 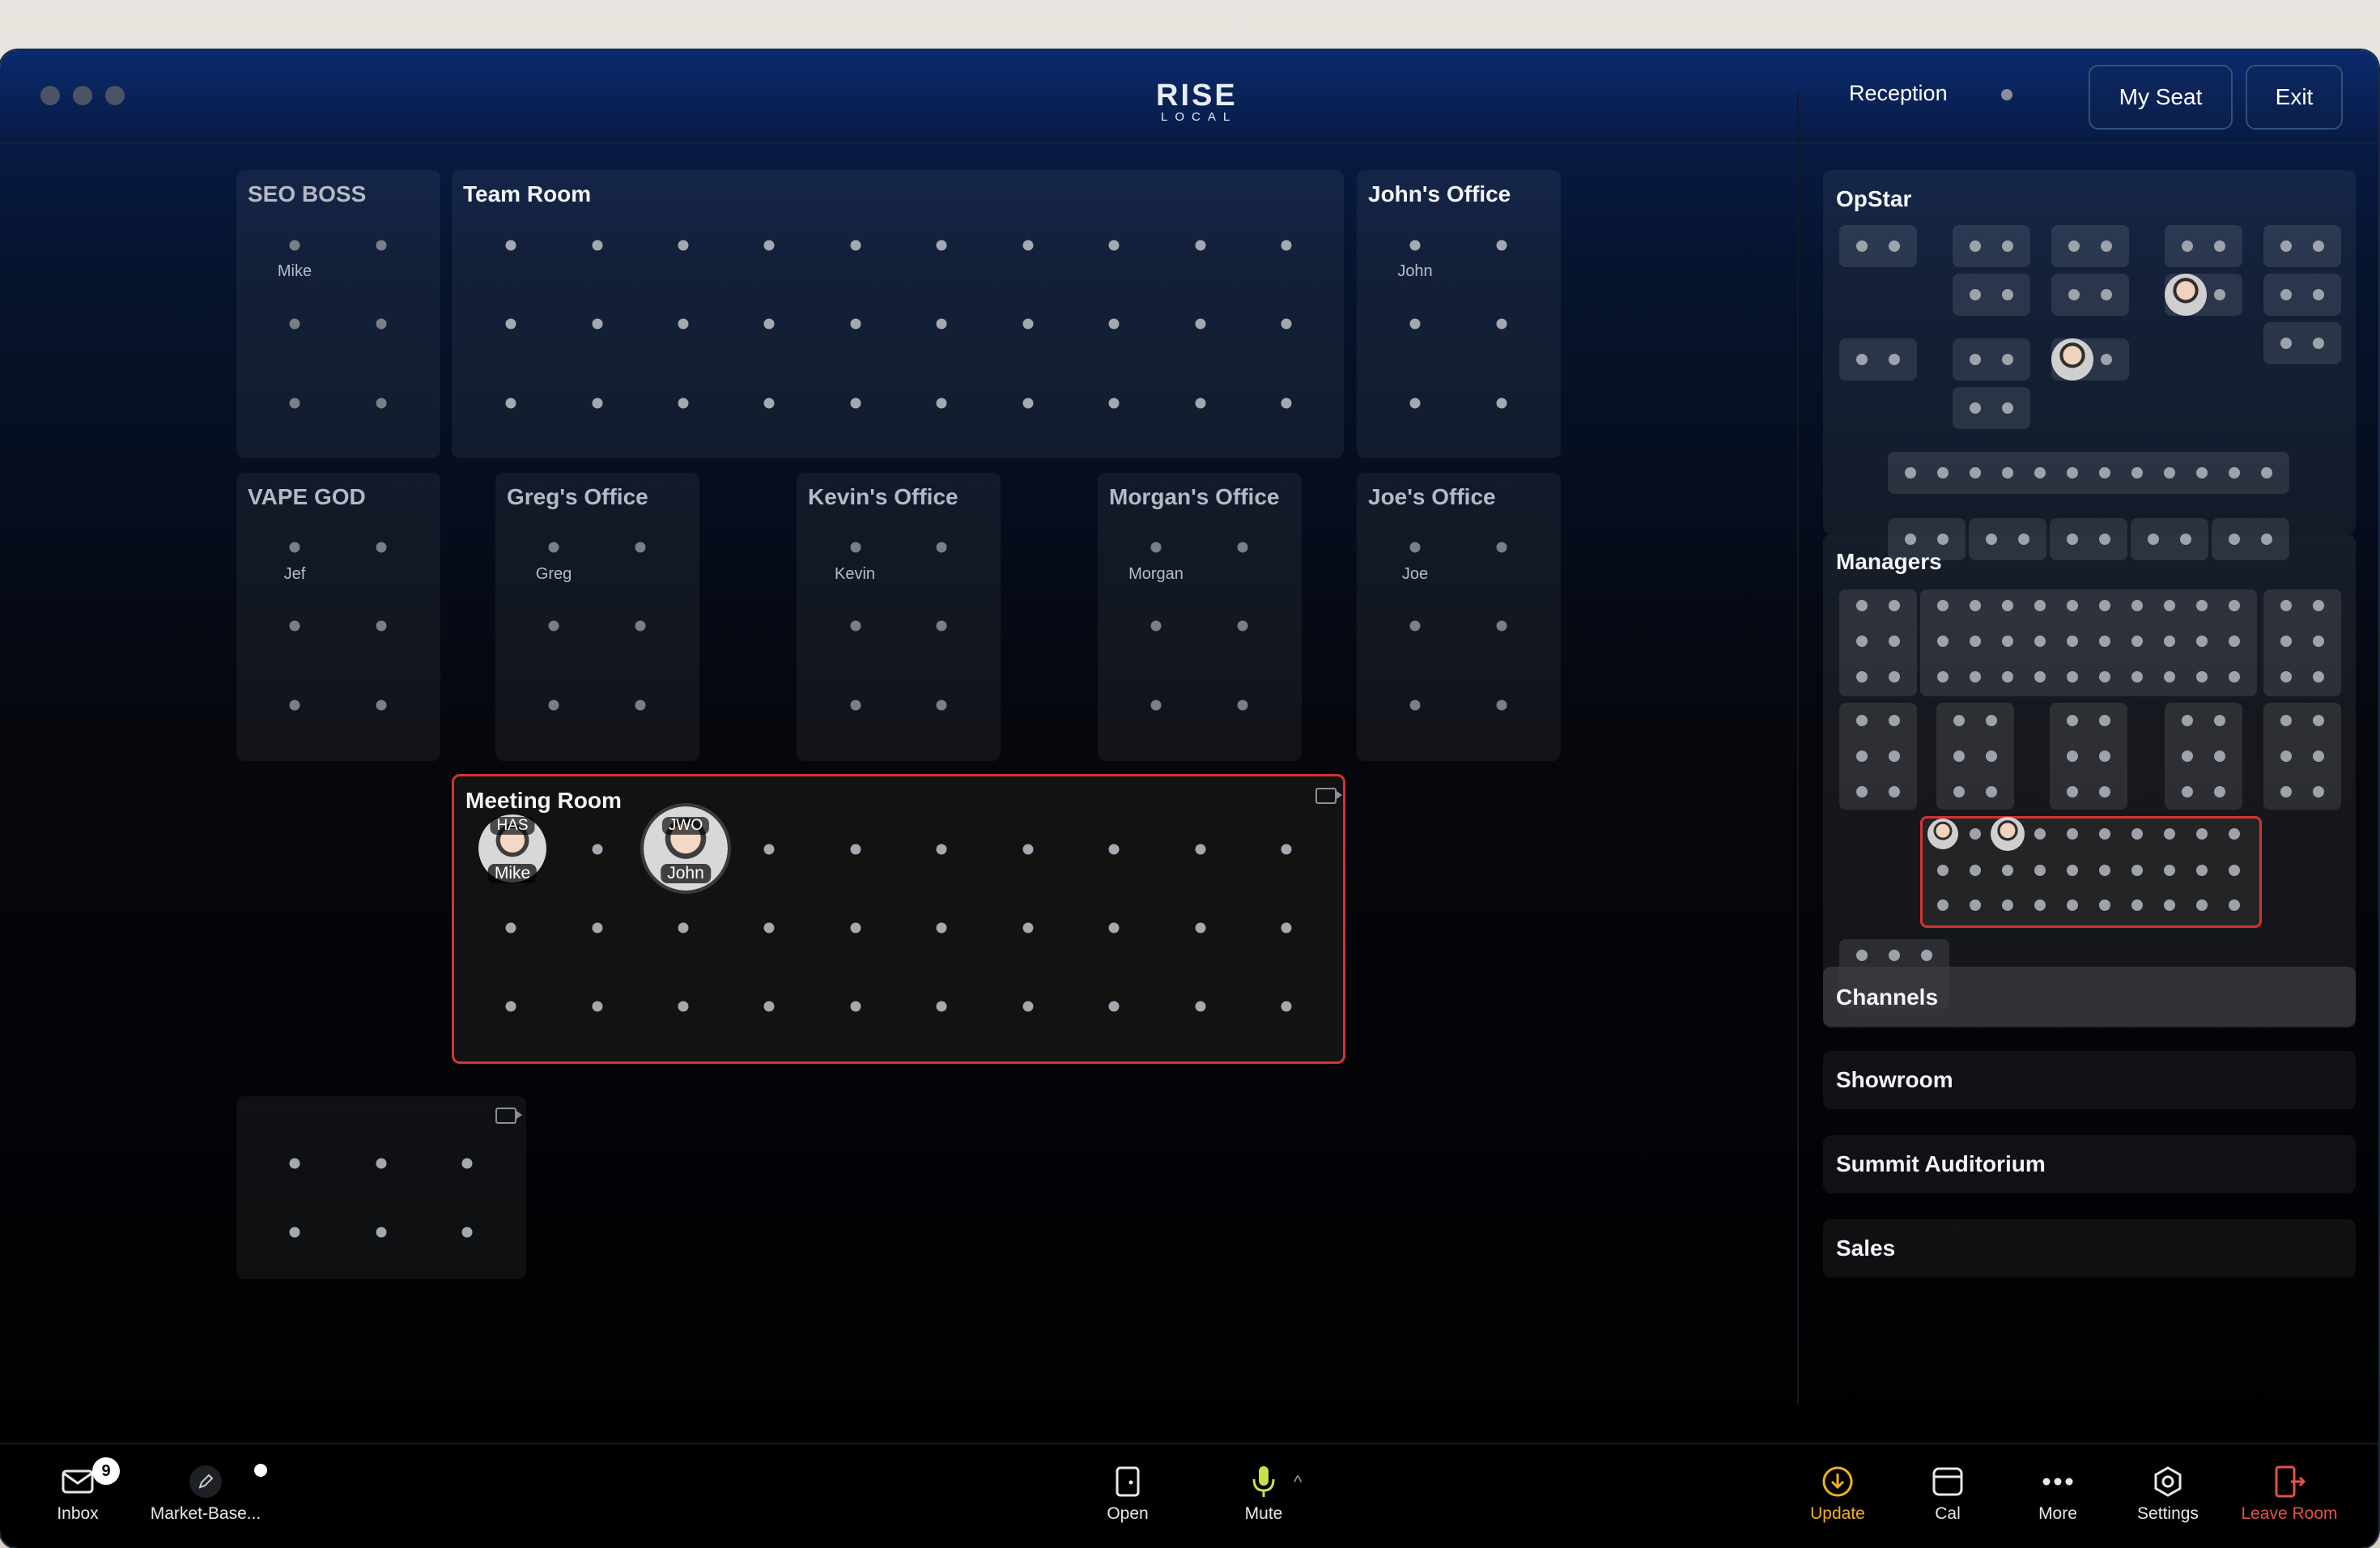 What do you see at coordinates (2090, 997) in the screenshot?
I see `sidebar-area-channels: Channels` at bounding box center [2090, 997].